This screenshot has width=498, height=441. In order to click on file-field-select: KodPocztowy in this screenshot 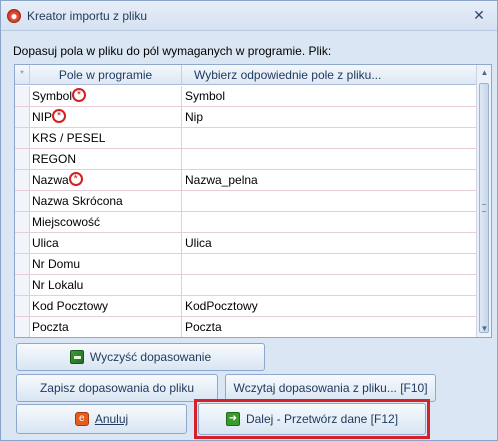, I will do `click(329, 306)`.